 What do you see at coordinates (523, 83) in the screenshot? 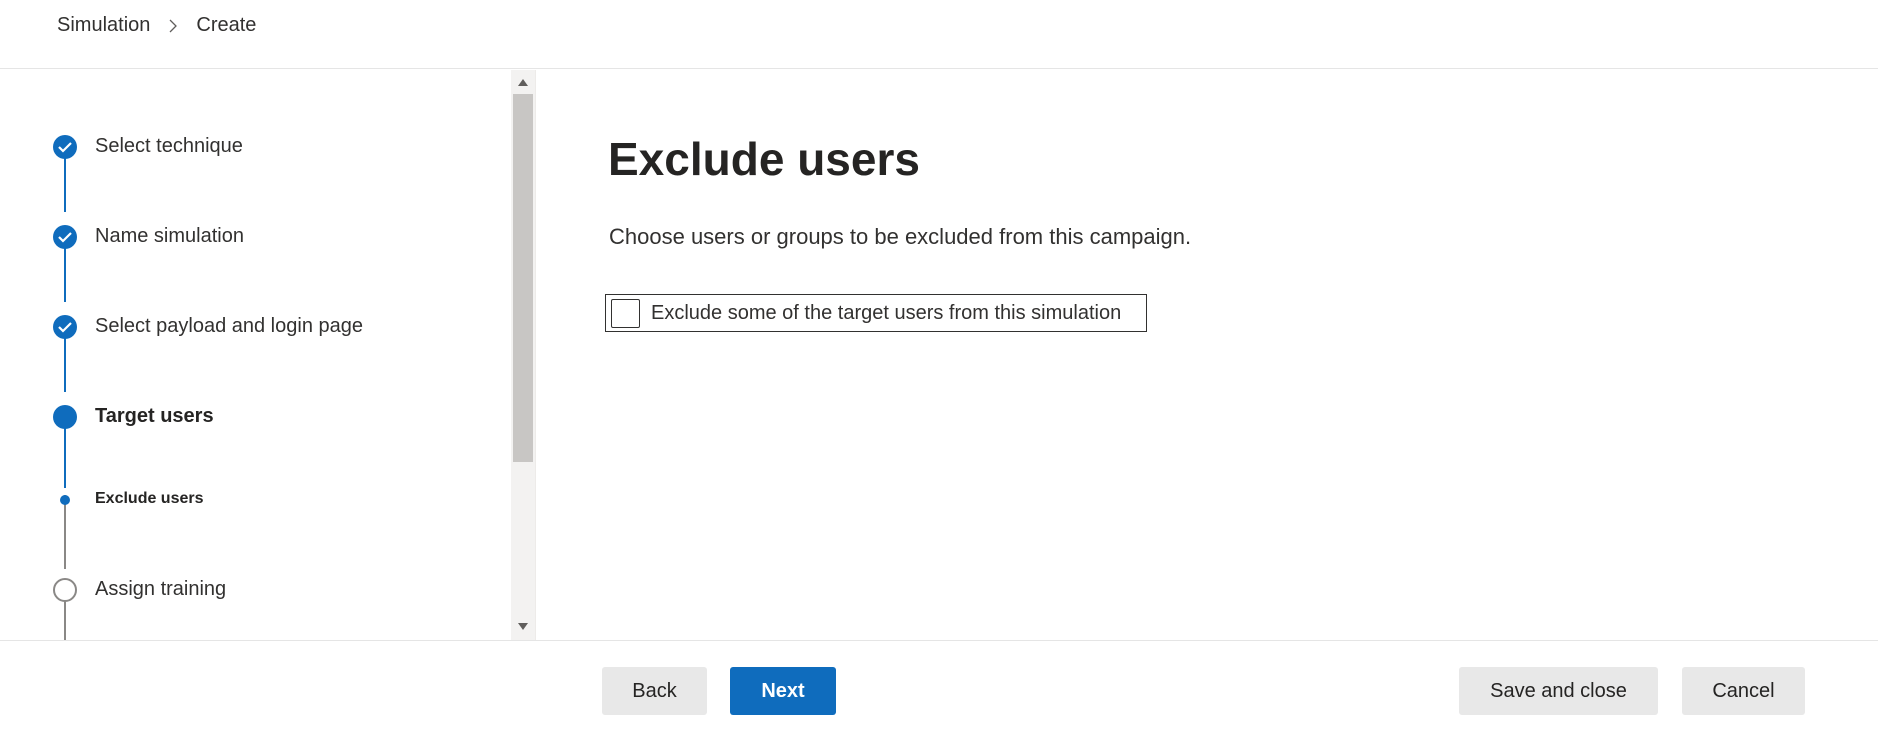
I see `caret-up-icon` at bounding box center [523, 83].